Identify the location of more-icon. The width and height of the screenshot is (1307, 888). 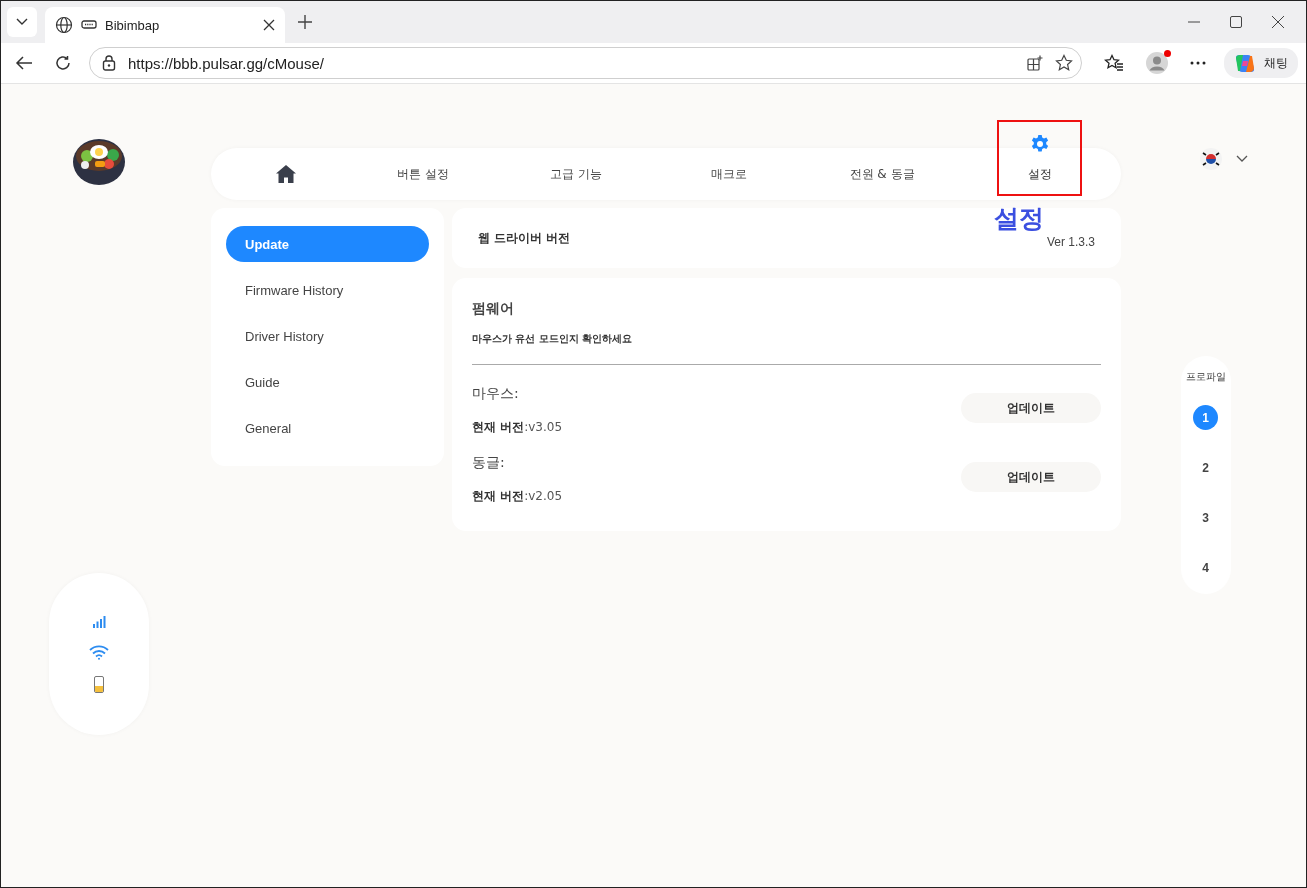
(1198, 63).